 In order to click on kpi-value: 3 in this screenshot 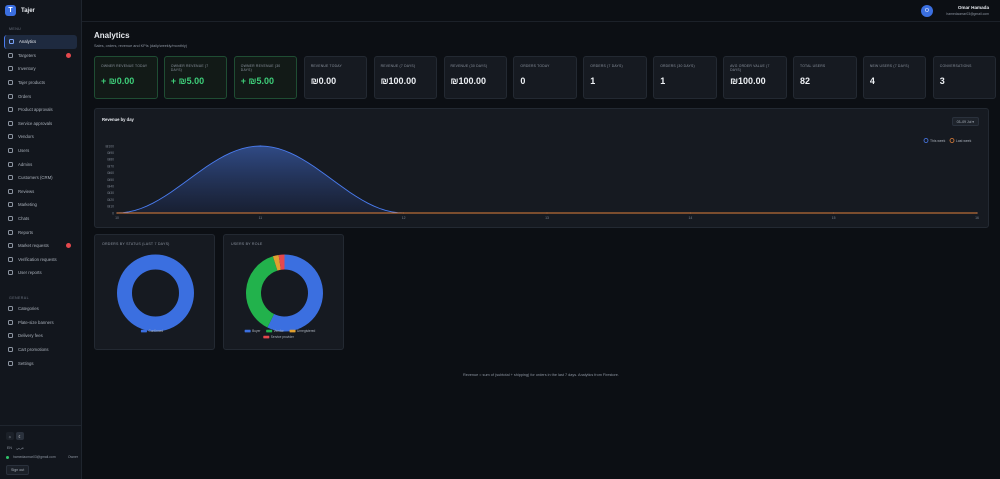, I will do `click(942, 81)`.